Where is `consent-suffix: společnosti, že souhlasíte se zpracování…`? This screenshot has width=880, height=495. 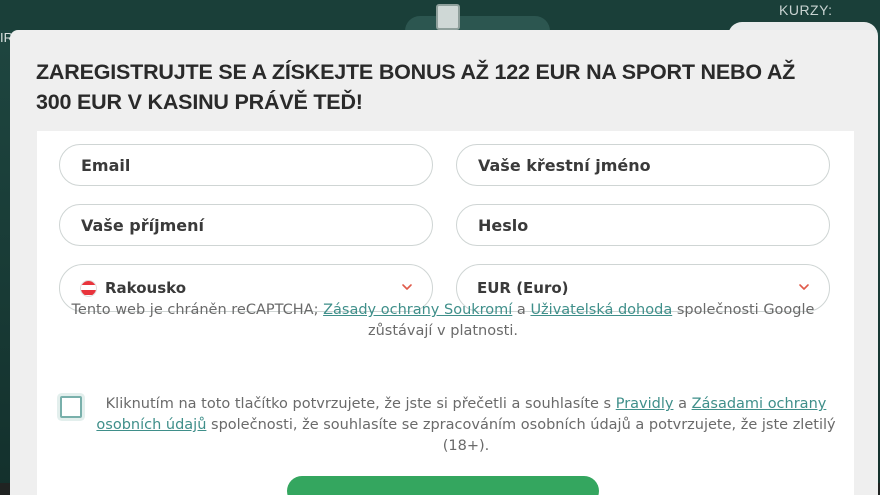
consent-suffix: společnosti, že souhlasíte se zpracování… is located at coordinates (521, 435).